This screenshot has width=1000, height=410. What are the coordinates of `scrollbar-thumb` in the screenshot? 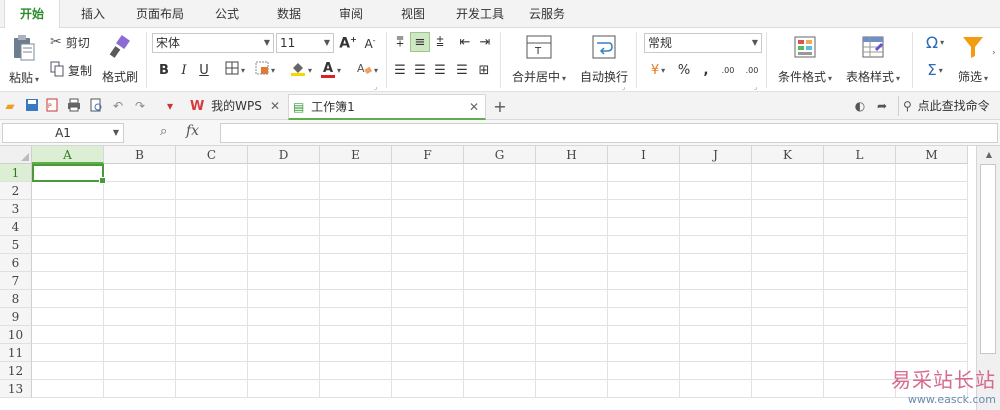 It's located at (988, 259).